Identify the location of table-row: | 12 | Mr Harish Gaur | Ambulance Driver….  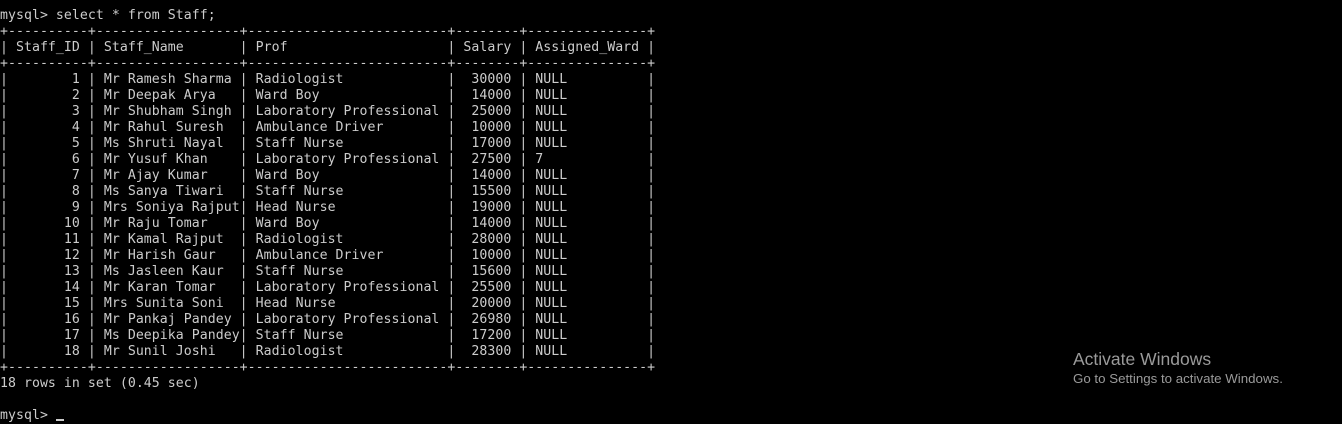
(328, 255).